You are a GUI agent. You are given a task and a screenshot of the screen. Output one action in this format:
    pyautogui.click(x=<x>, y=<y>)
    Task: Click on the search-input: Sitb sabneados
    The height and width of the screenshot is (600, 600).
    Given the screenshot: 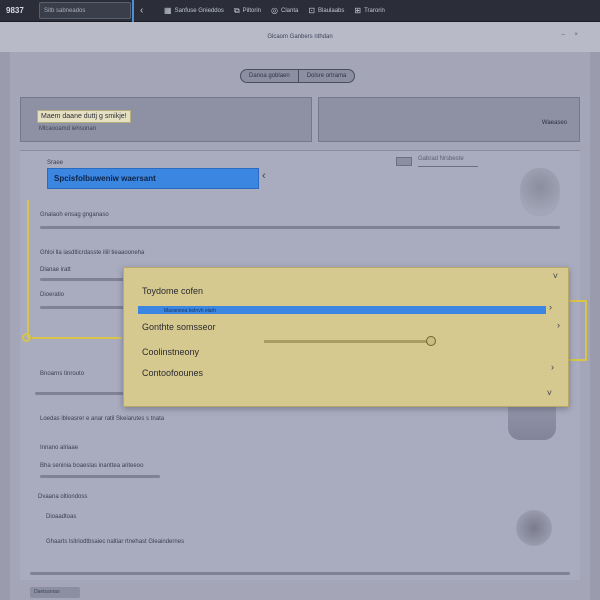 What is the action you would take?
    pyautogui.click(x=85, y=10)
    